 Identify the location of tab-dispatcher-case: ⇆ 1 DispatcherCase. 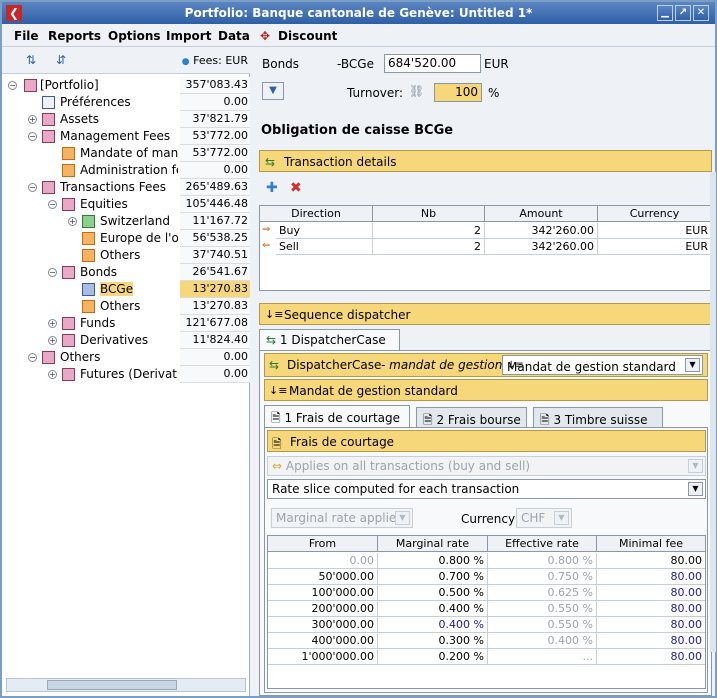
(329, 340).